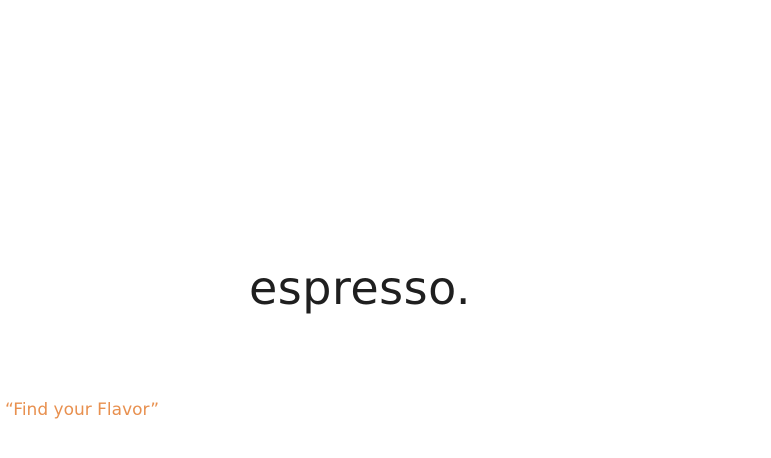  What do you see at coordinates (360, 288) in the screenshot?
I see `brand-title: espresso.` at bounding box center [360, 288].